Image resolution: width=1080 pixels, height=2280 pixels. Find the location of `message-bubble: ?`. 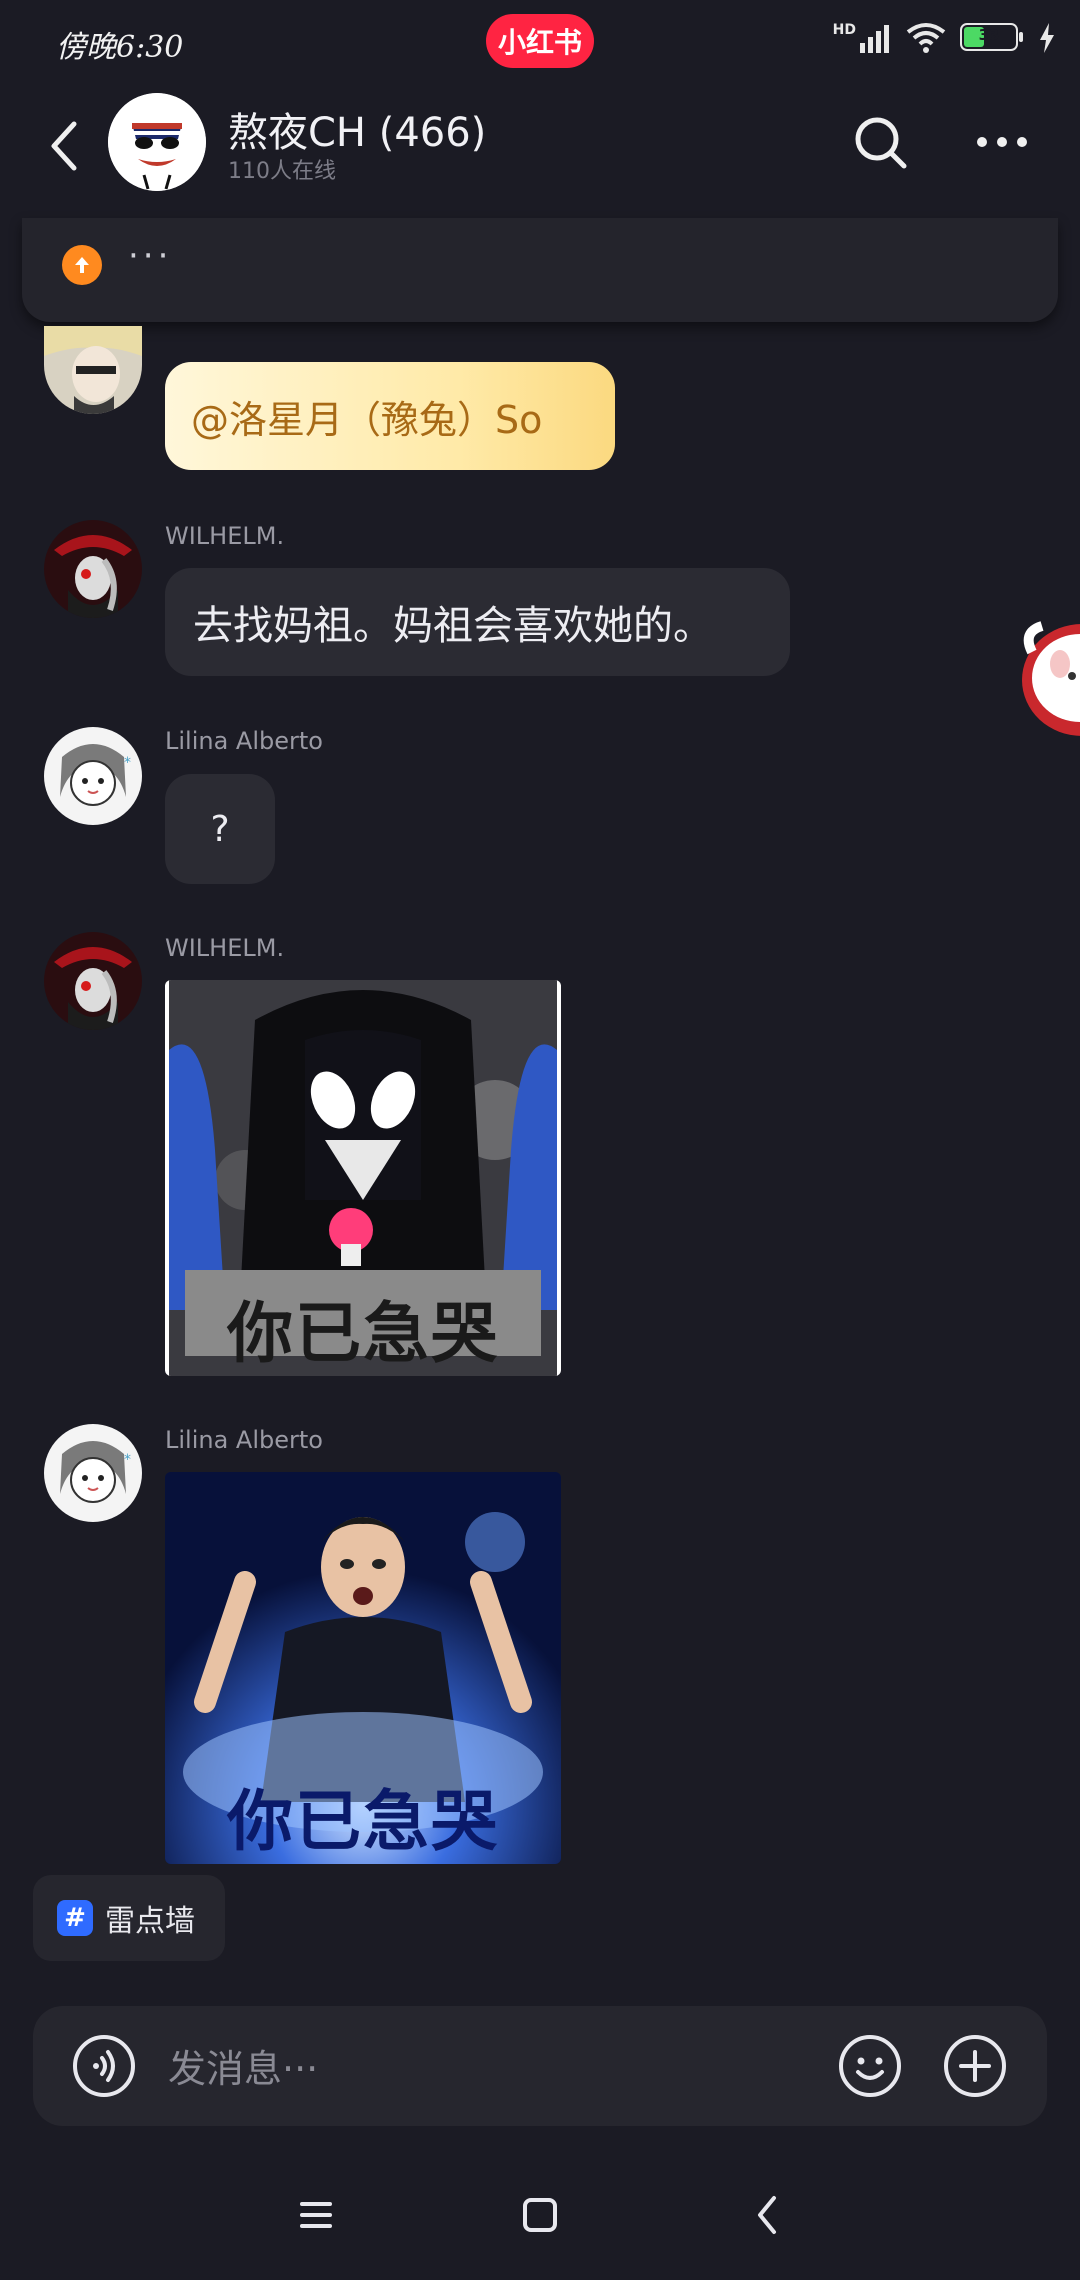

message-bubble: ? is located at coordinates (220, 829).